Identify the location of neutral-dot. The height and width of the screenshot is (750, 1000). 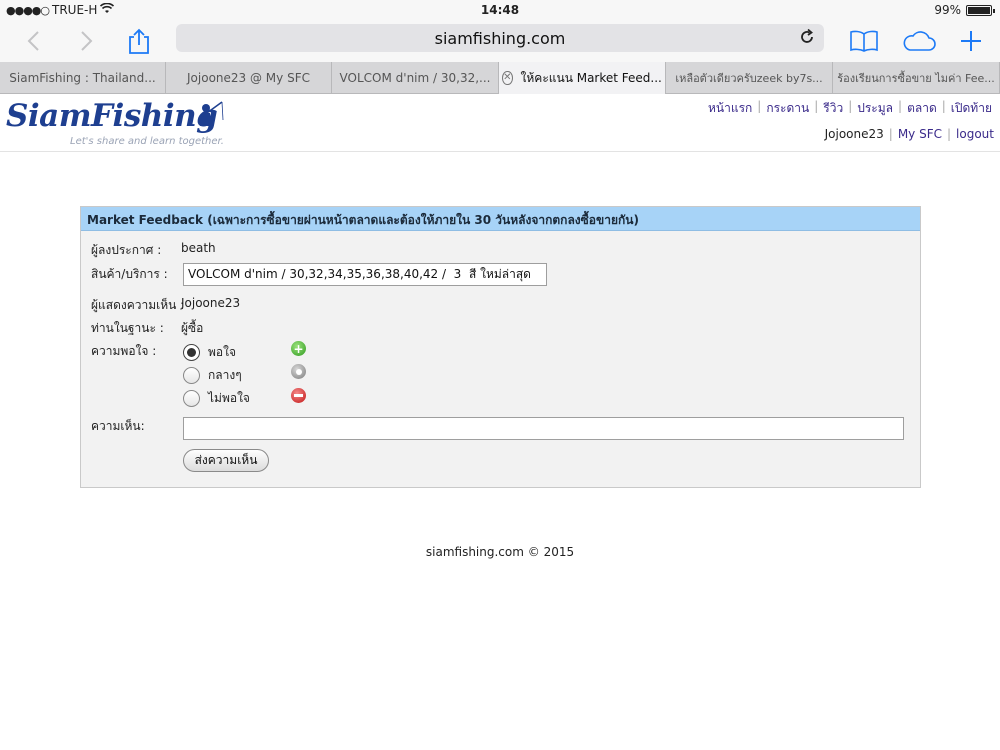
(298, 371).